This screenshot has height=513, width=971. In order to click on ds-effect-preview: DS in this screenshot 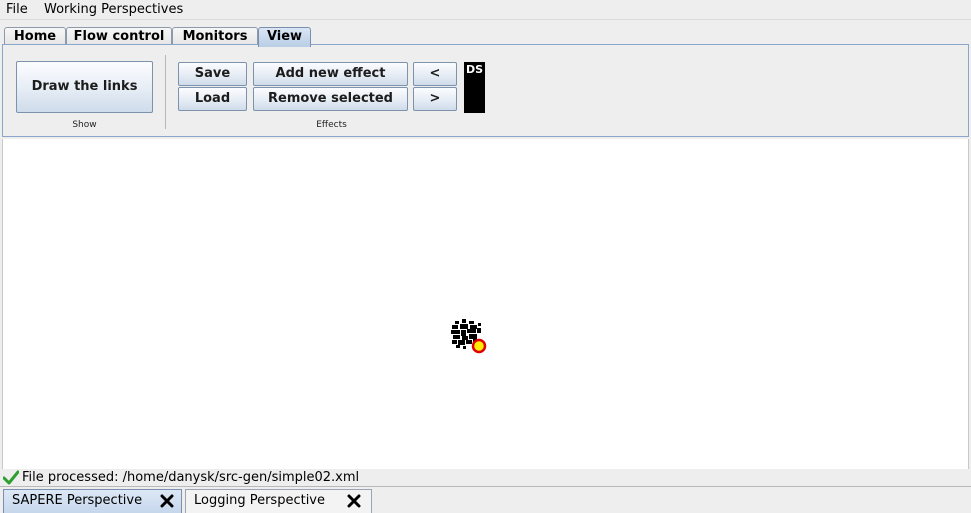, I will do `click(474, 87)`.